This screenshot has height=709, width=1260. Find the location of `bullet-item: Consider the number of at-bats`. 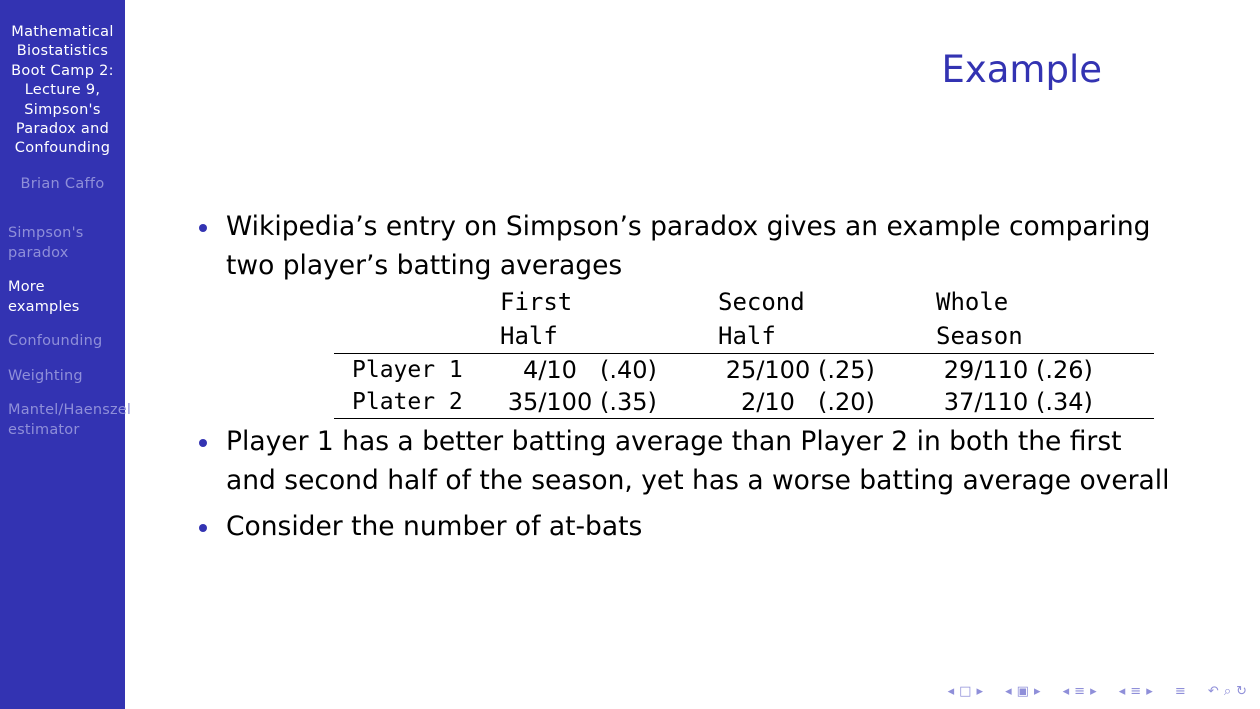

bullet-item: Consider the number of at-bats is located at coordinates (686, 527).